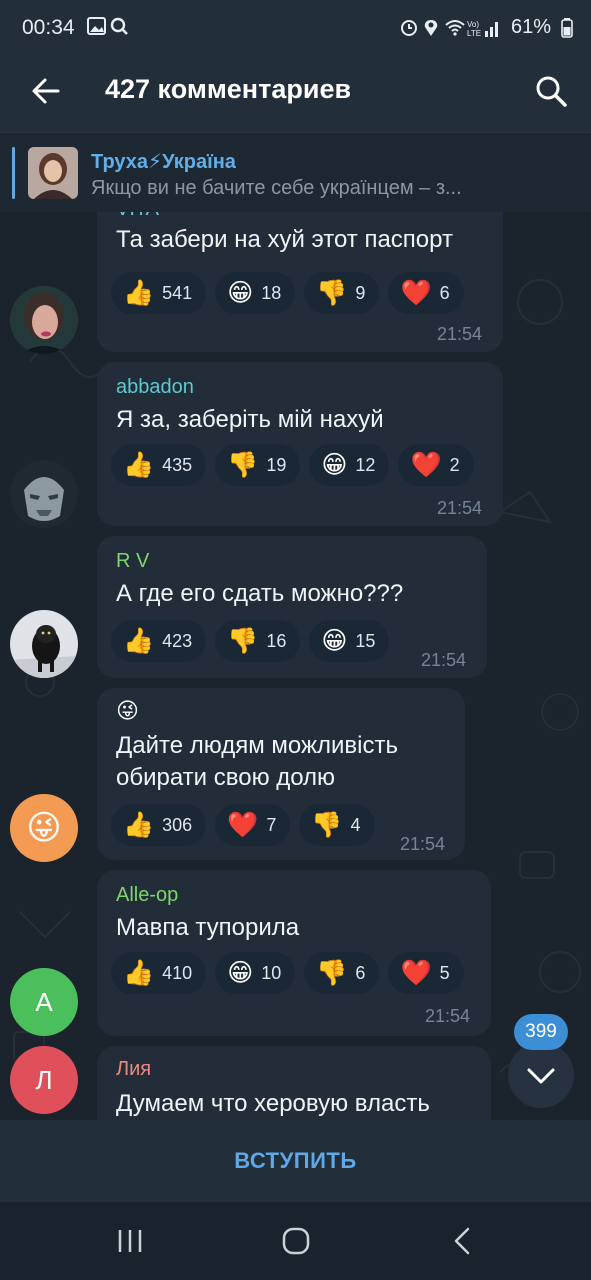 The image size is (591, 1280). What do you see at coordinates (48, 27) in the screenshot?
I see `status-time: 00:34` at bounding box center [48, 27].